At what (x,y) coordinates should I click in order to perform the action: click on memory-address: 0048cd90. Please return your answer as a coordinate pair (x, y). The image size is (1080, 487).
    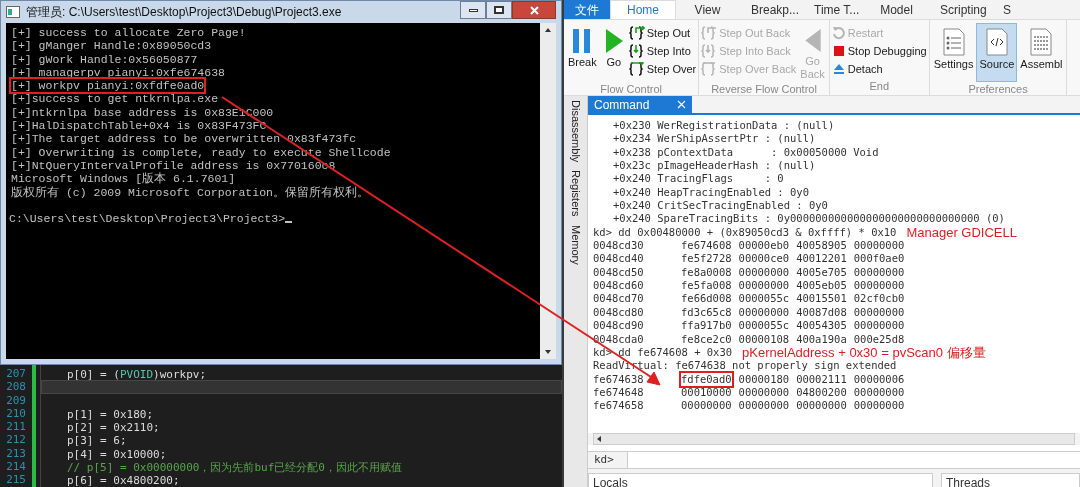
    Looking at the image, I should click on (619, 326).